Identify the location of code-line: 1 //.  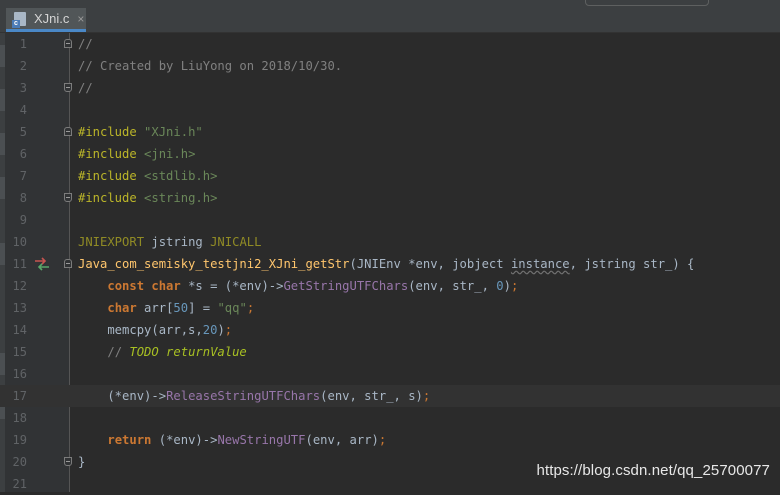
(390, 44).